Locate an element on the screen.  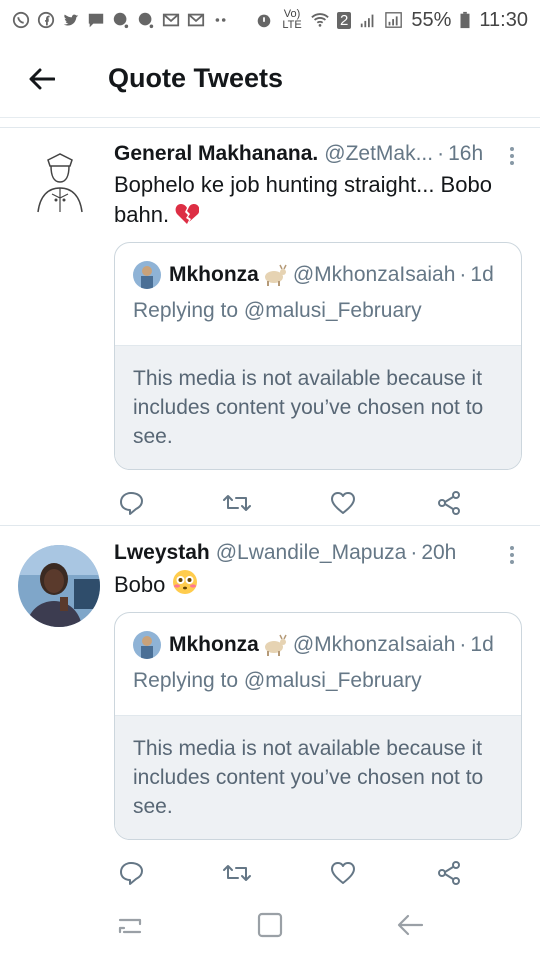
message-icon is located at coordinates (96, 20).